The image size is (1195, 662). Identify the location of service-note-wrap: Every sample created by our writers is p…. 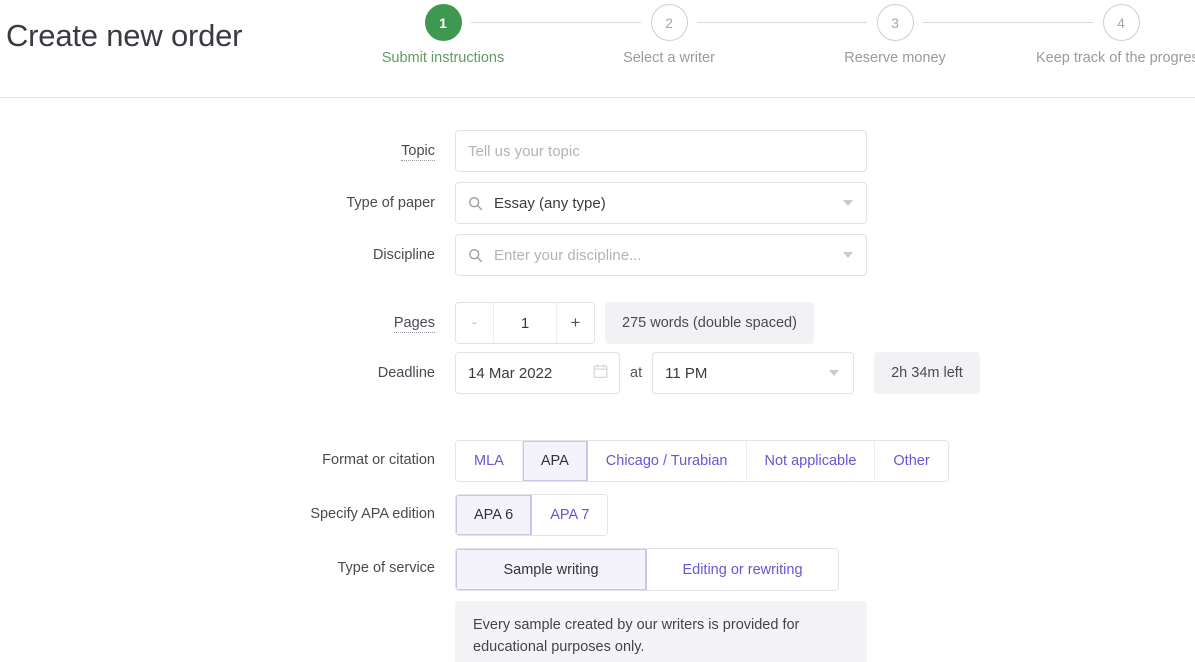
(661, 631).